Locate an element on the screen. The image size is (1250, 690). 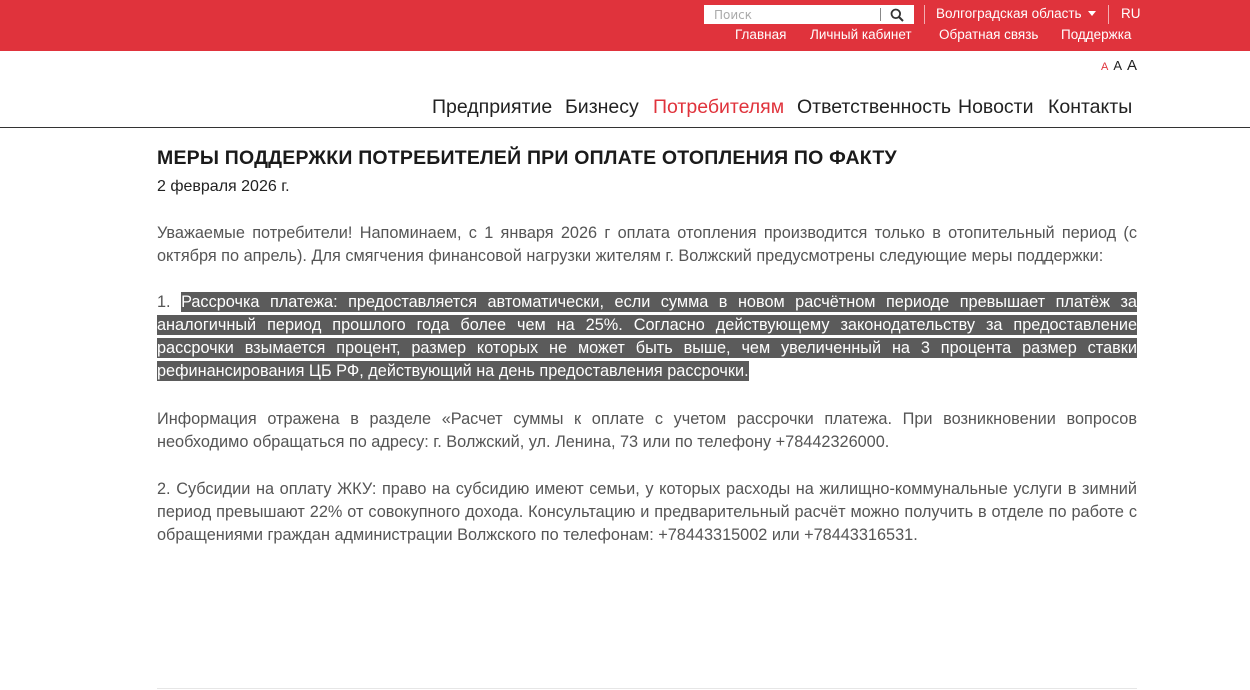
footer-divider is located at coordinates (647, 688).